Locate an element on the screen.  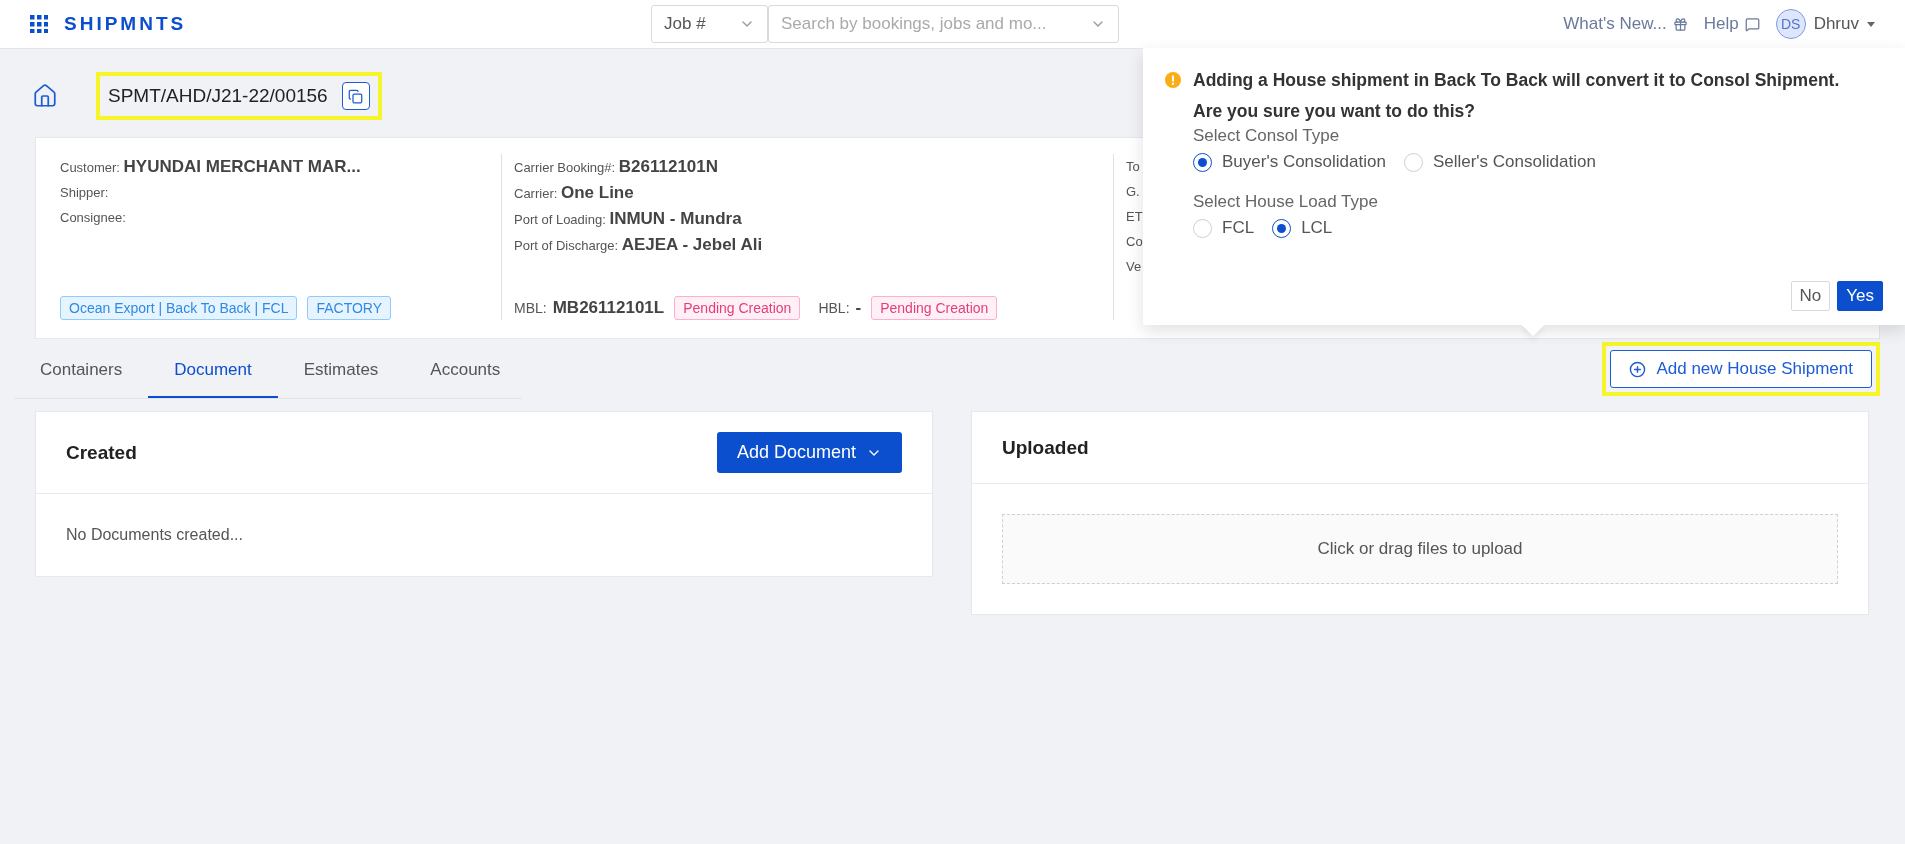
plus-circle-icon is located at coordinates (1638, 369).